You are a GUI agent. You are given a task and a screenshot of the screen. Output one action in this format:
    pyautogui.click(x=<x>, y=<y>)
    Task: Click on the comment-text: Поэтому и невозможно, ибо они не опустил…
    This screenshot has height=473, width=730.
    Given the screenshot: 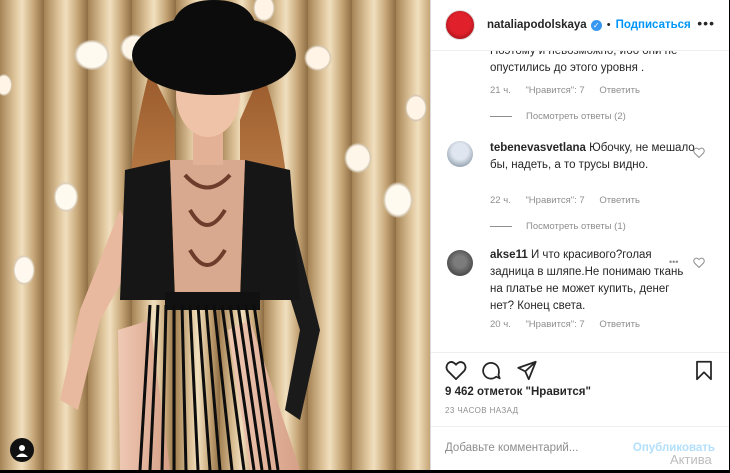 What is the action you would take?
    pyautogui.click(x=584, y=62)
    